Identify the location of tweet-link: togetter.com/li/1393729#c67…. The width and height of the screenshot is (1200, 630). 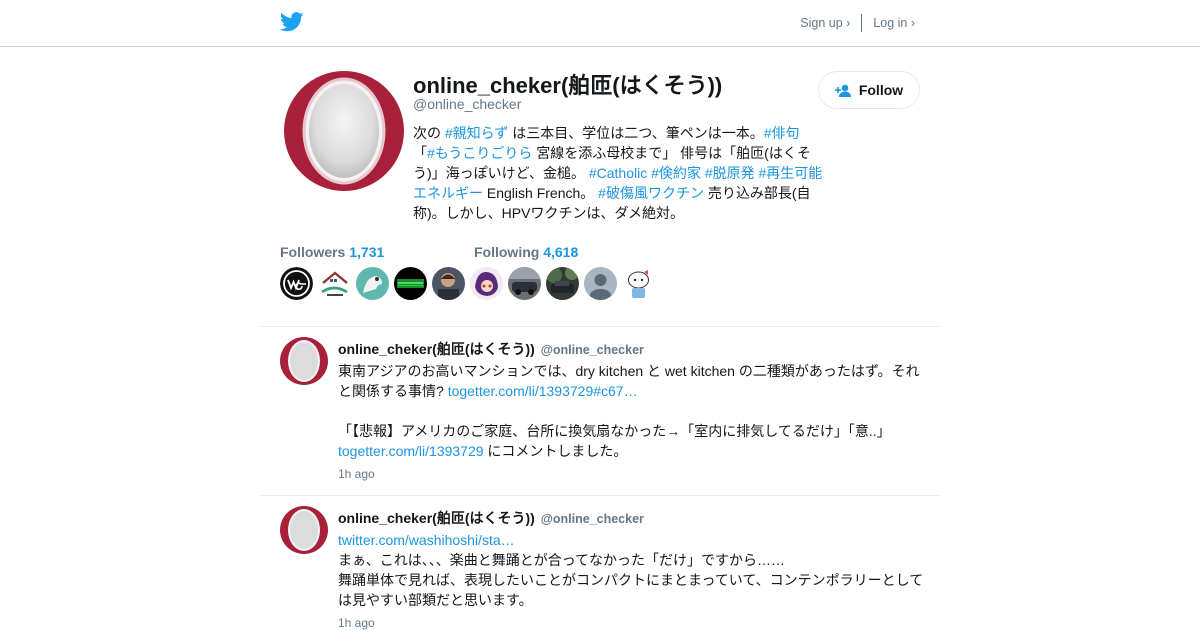
(543, 391).